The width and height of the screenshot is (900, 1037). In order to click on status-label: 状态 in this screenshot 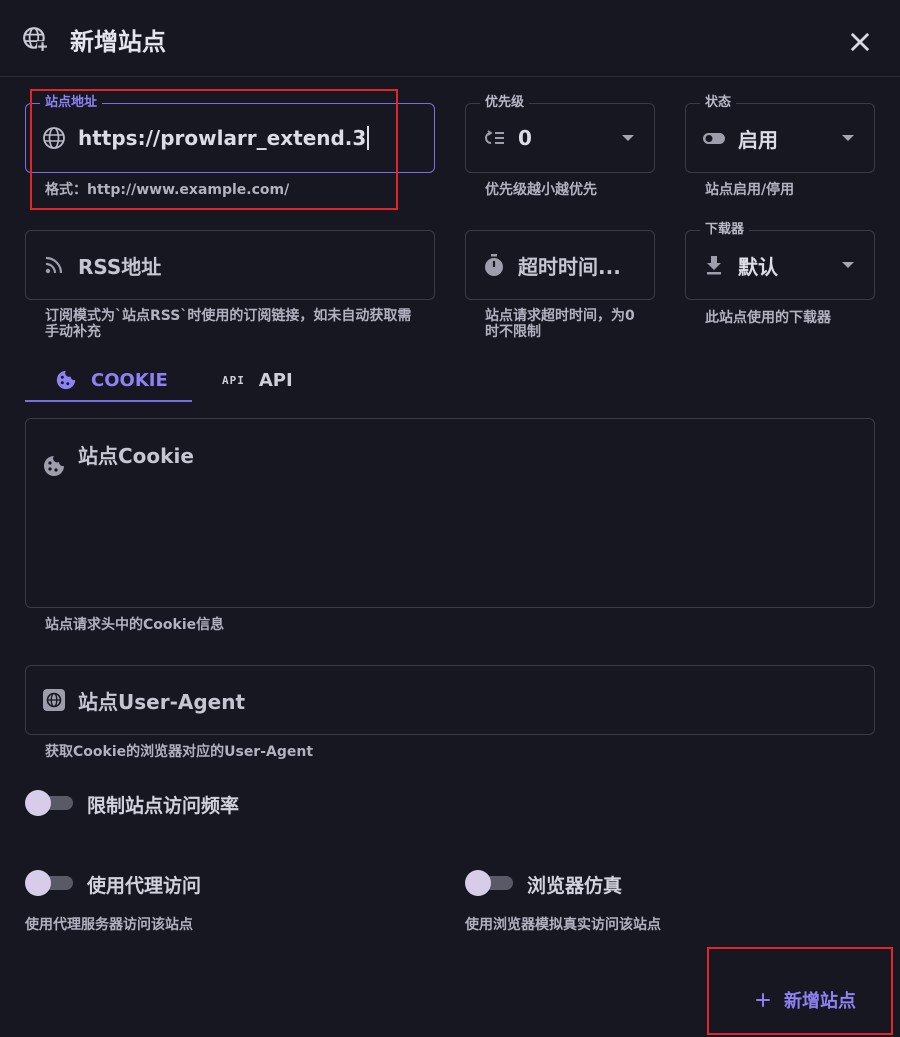, I will do `click(718, 103)`.